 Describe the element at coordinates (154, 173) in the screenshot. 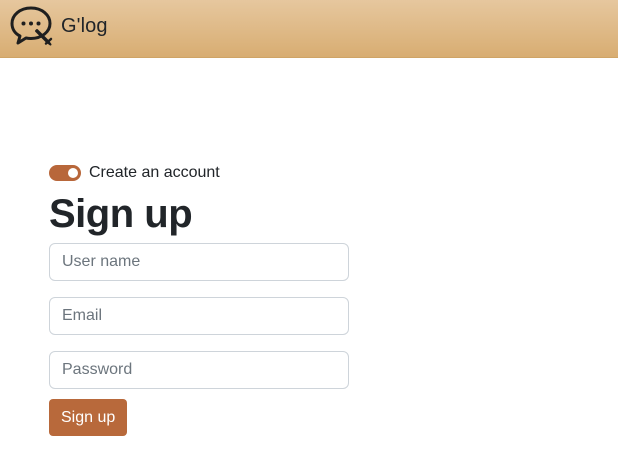

I see `create-account-label: Create an account` at that location.